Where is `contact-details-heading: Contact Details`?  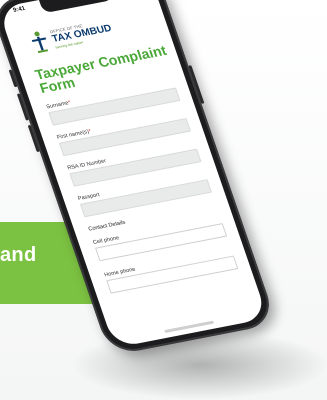
contact-details-heading: Contact Details is located at coordinates (107, 226).